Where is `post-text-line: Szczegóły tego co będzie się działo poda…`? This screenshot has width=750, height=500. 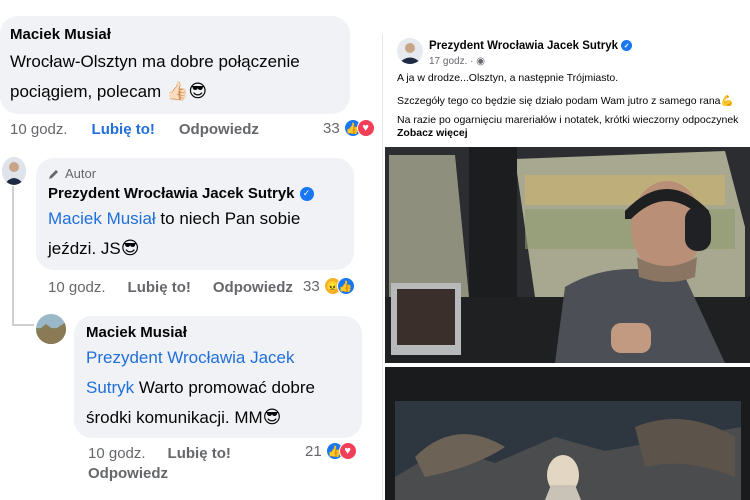 post-text-line: Szczegóły tego co będzie się działo poda… is located at coordinates (565, 101).